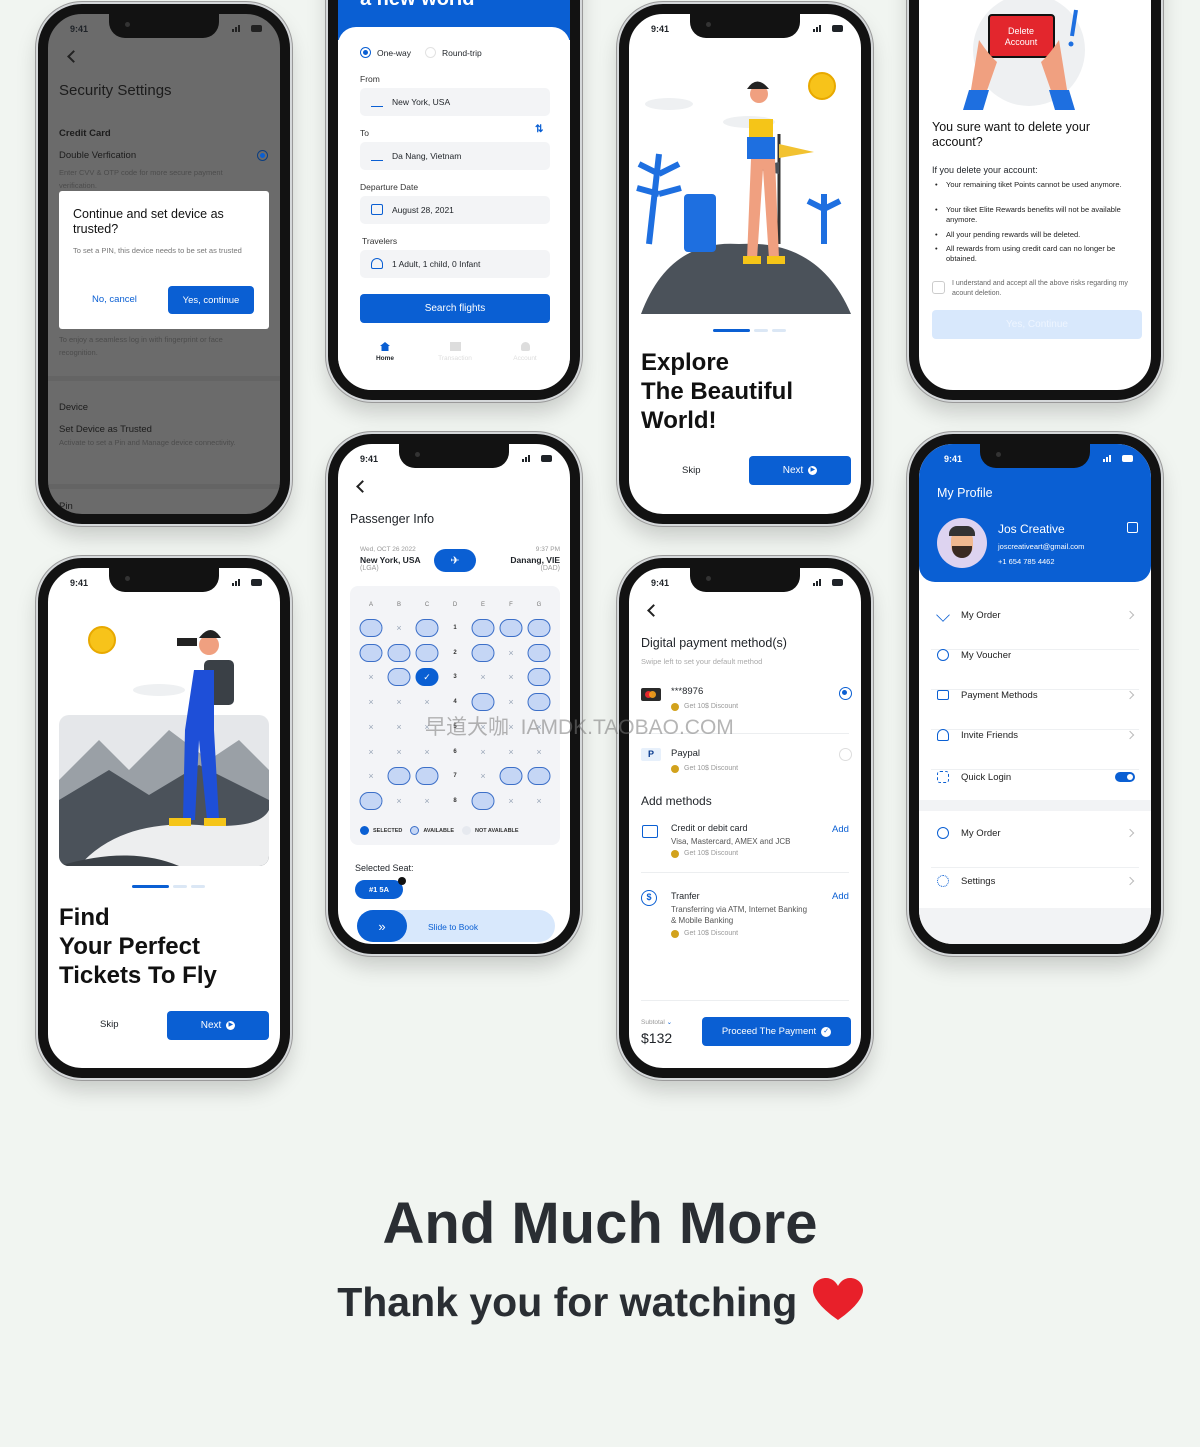  I want to click on one-way-radio, so click(365, 52).